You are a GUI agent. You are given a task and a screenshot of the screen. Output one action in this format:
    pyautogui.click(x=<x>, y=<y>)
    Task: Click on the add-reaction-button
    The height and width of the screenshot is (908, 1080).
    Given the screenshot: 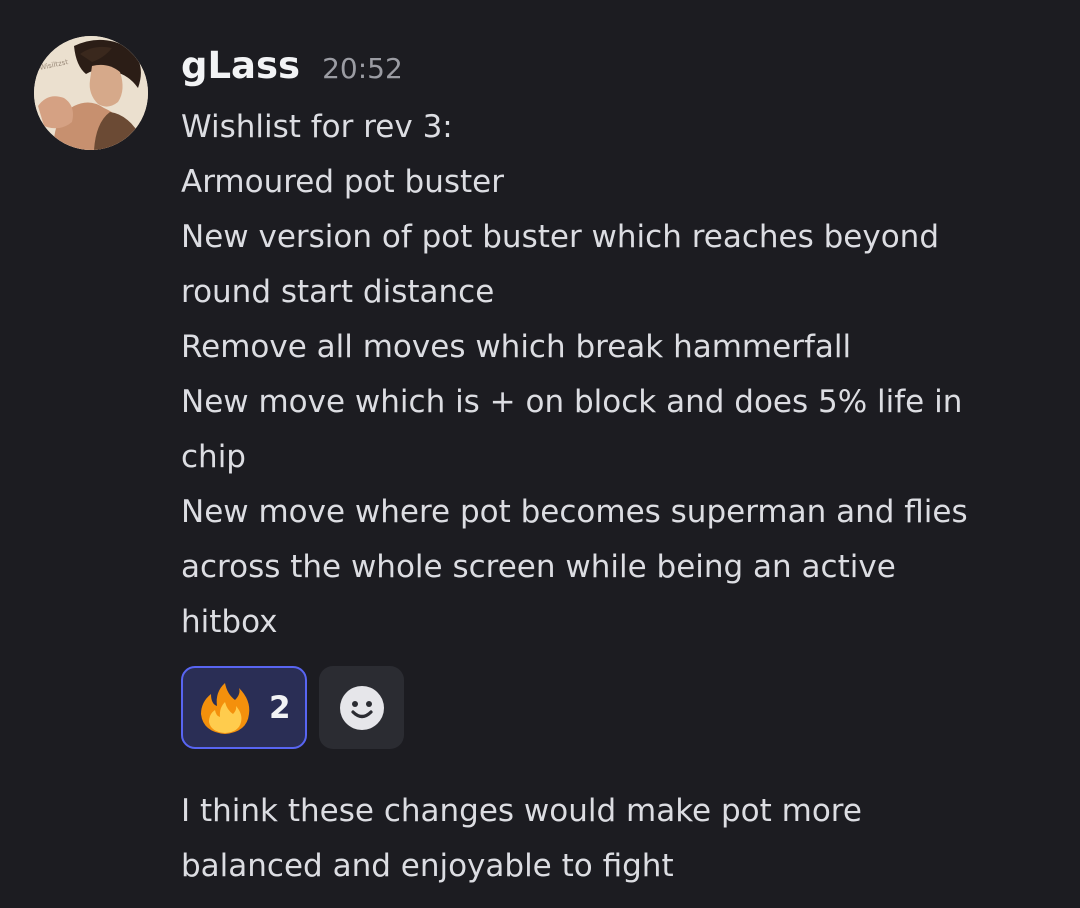 What is the action you would take?
    pyautogui.click(x=361, y=707)
    